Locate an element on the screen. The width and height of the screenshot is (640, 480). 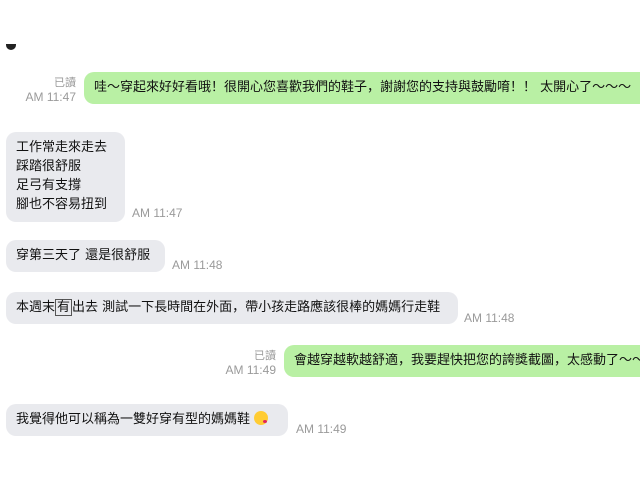
message-5-meta: 已讀 AM 11:49 is located at coordinates (247, 363).